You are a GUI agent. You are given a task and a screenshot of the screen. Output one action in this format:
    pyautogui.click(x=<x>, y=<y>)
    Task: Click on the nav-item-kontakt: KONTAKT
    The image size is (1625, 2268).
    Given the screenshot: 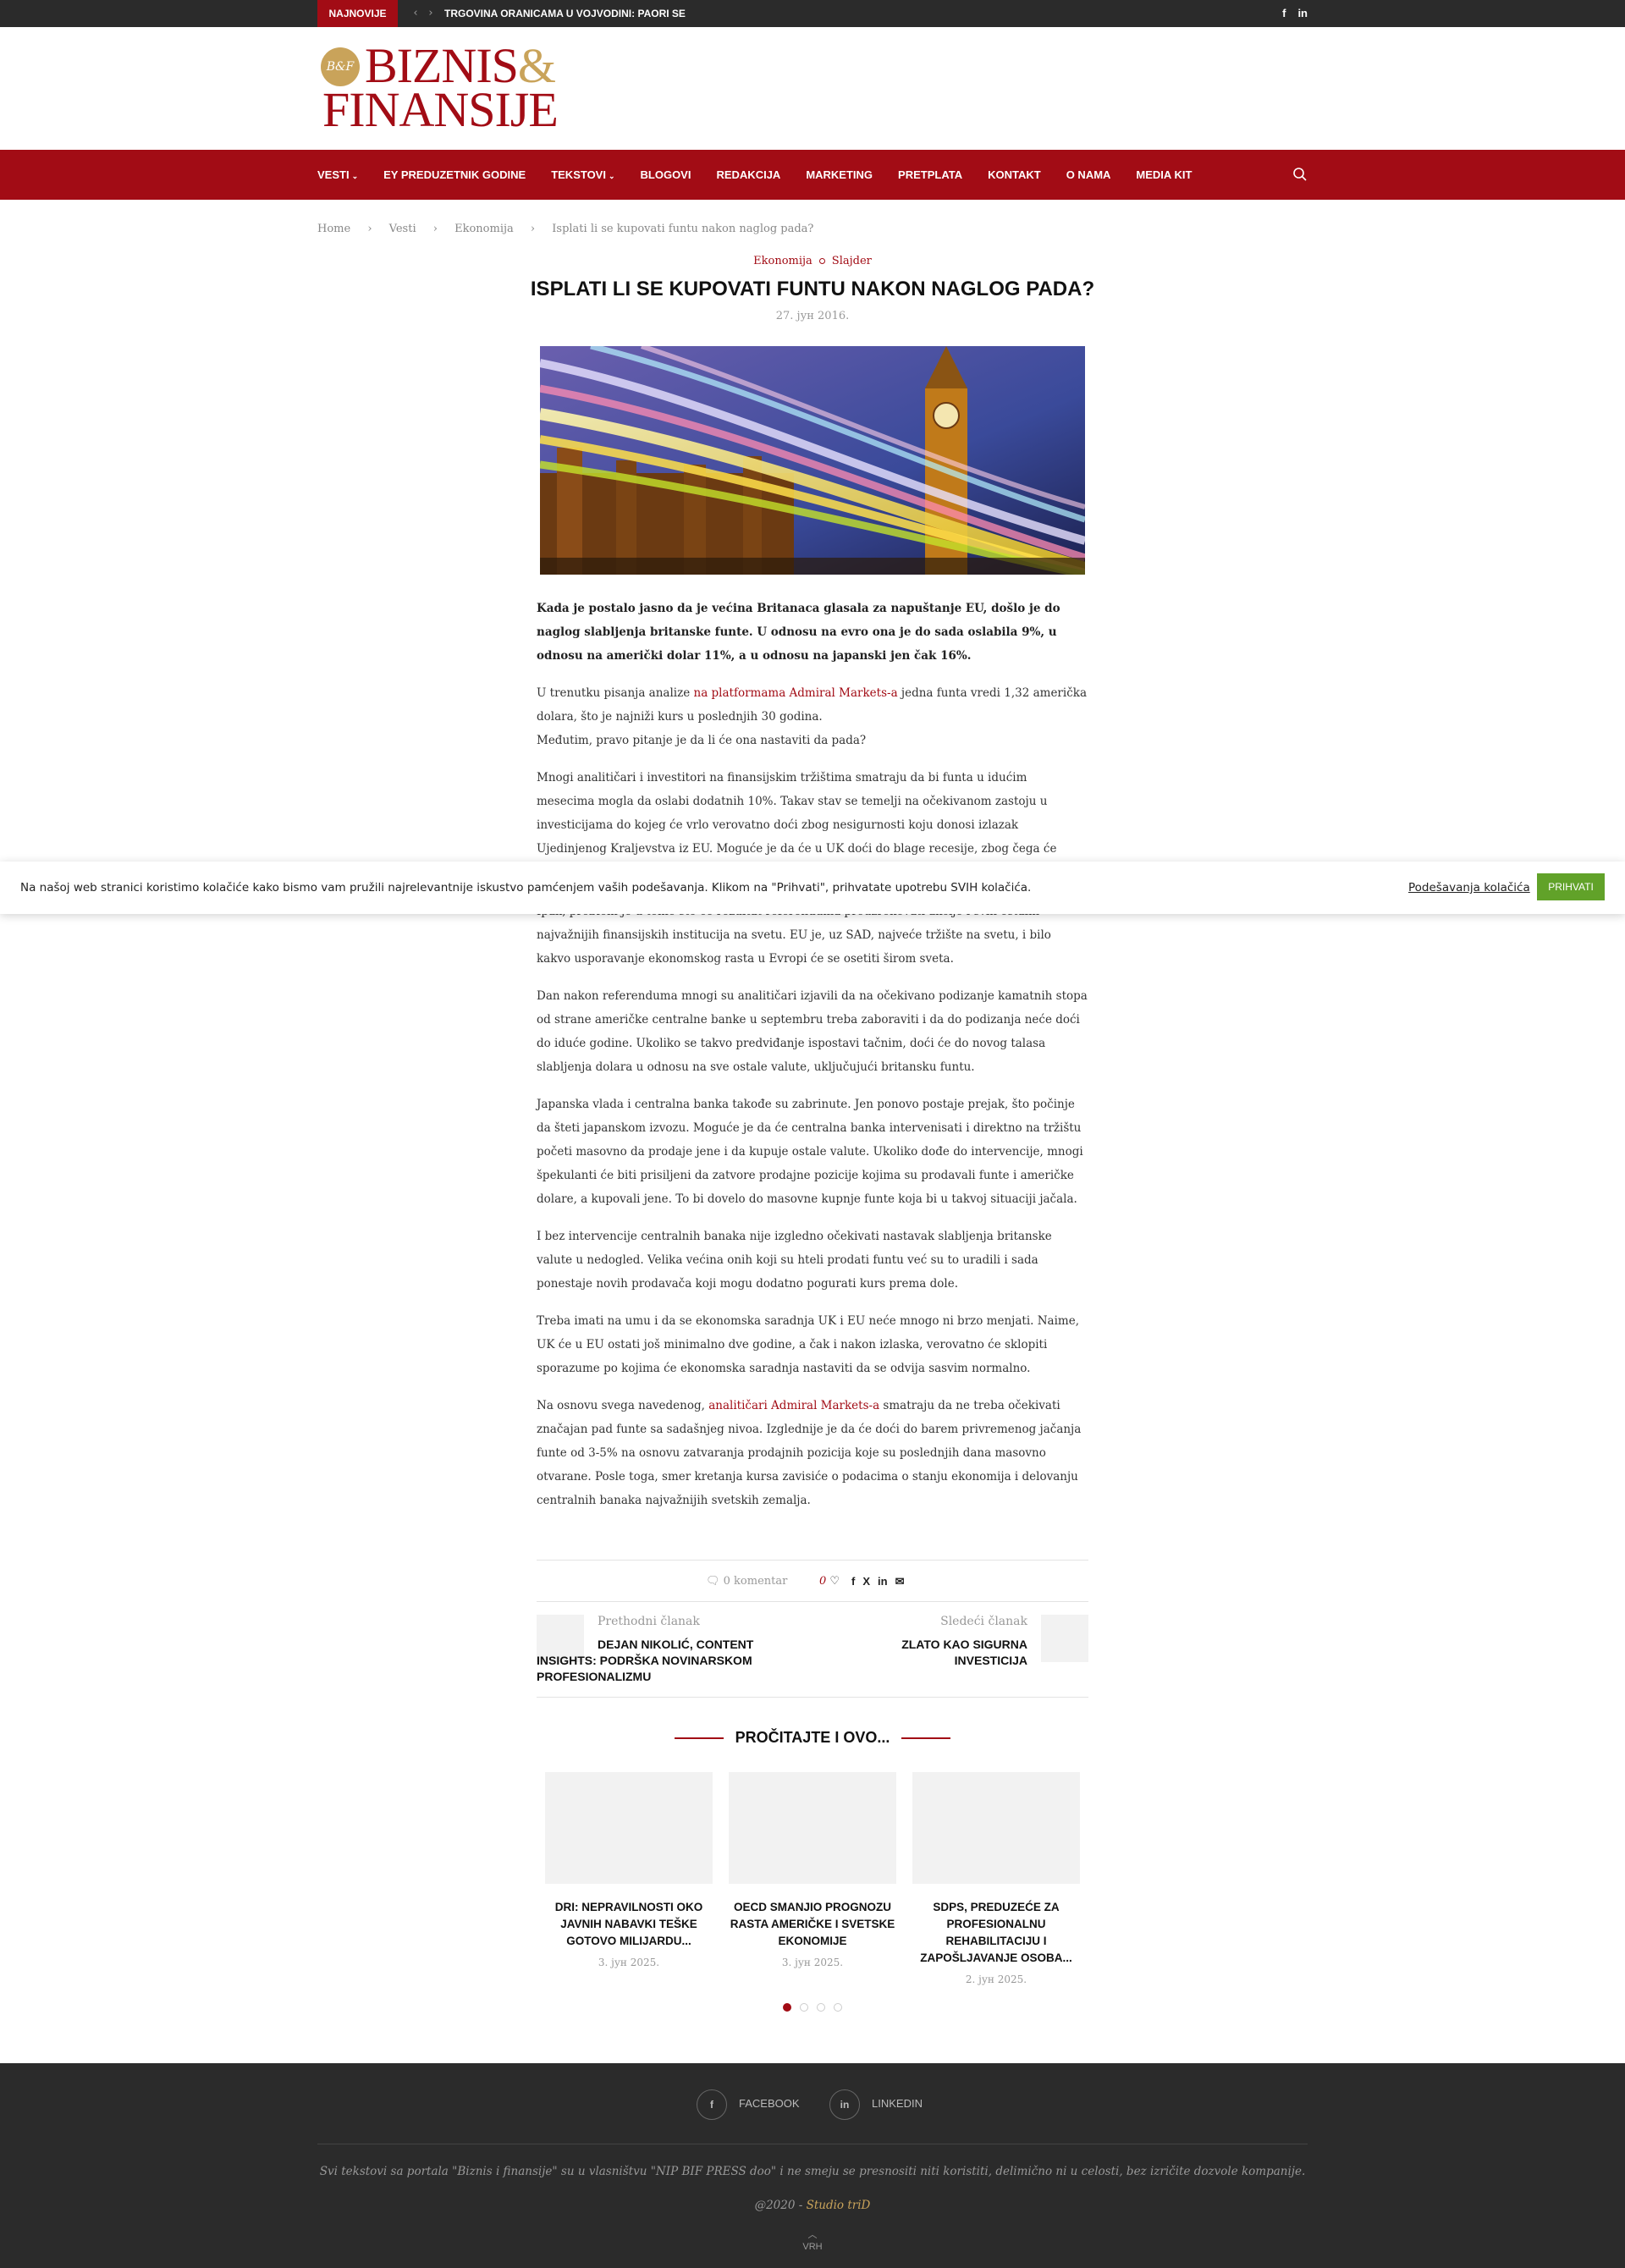 What is the action you would take?
    pyautogui.click(x=1014, y=175)
    